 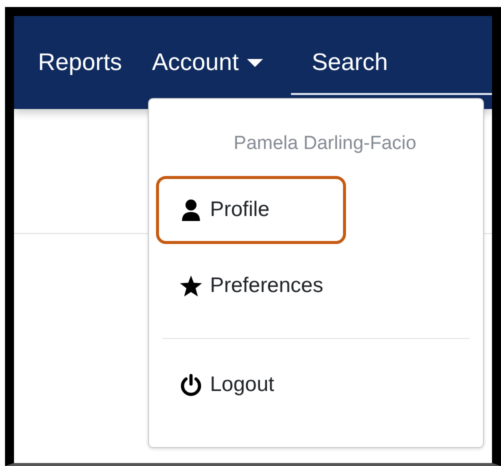 I want to click on menu-item: Preferences, so click(x=251, y=286).